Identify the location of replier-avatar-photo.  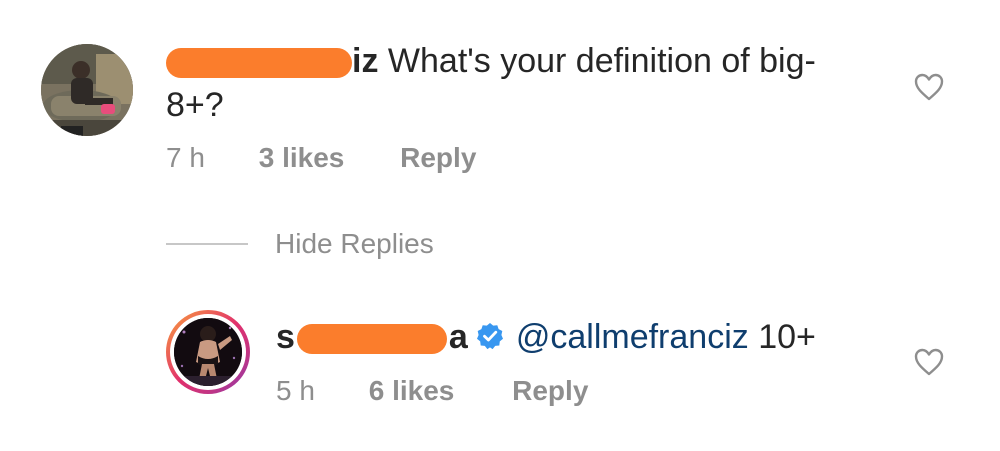
(208, 352).